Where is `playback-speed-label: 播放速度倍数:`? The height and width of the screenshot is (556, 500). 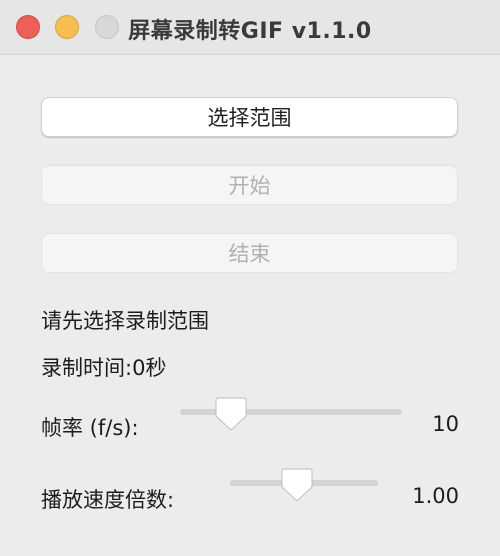
playback-speed-label: 播放速度倍数: is located at coordinates (108, 500).